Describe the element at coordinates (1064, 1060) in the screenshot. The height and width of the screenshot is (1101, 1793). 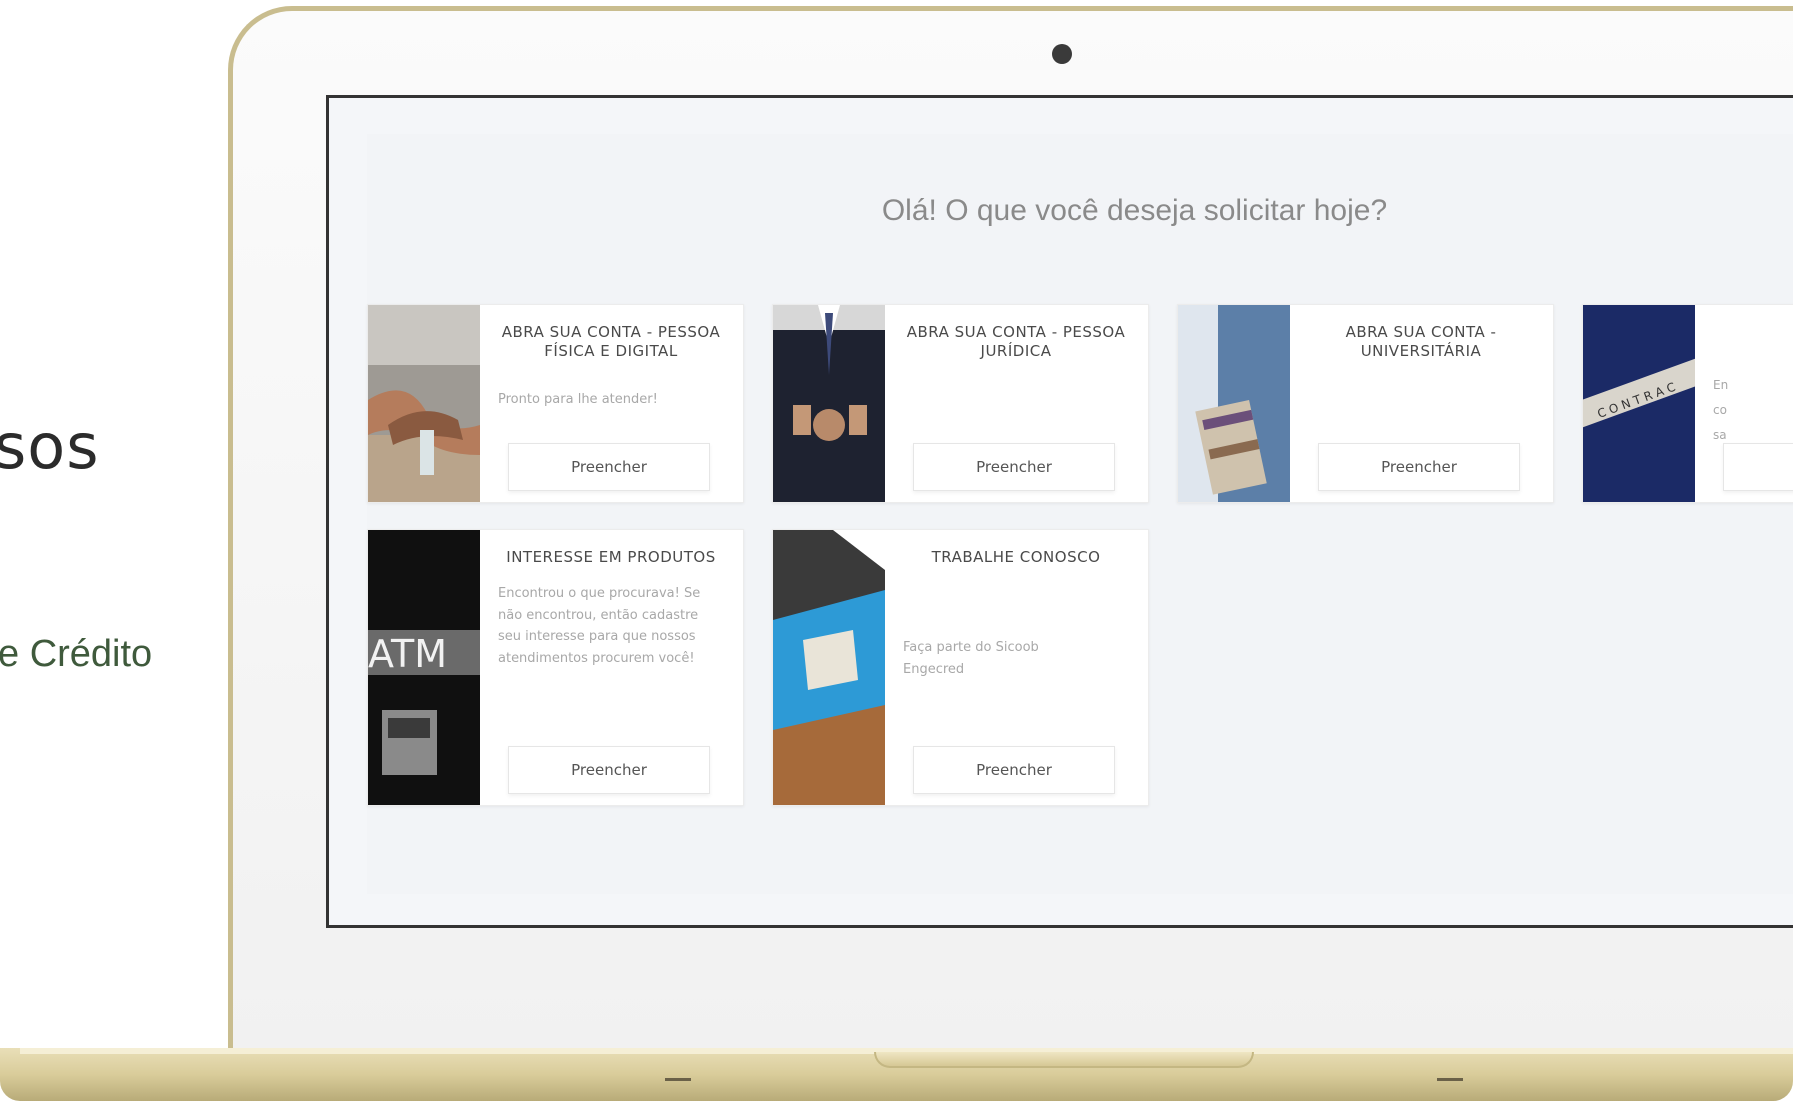
I see `laptop-hinge-notch` at that location.